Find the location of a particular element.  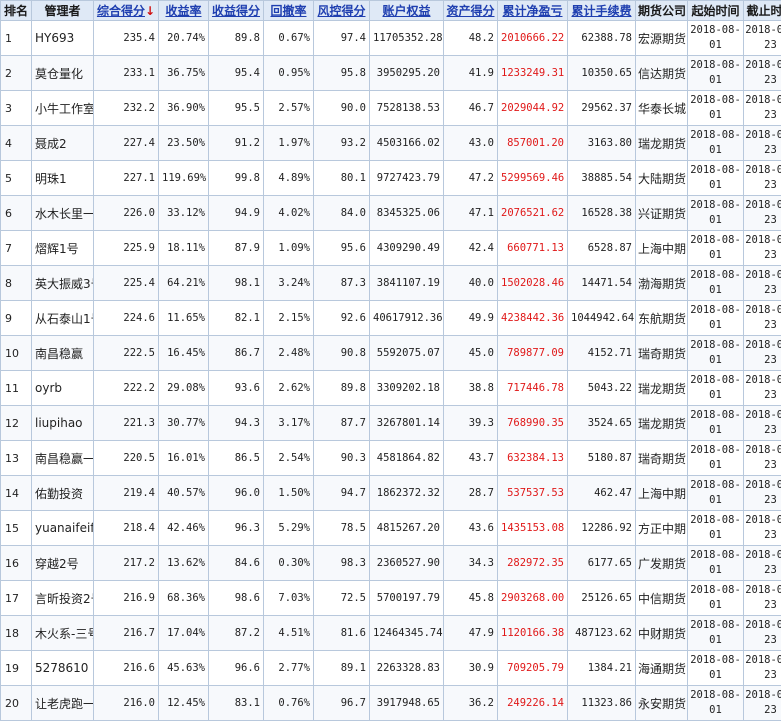

cell-manager: 明珠1 is located at coordinates (63, 178).